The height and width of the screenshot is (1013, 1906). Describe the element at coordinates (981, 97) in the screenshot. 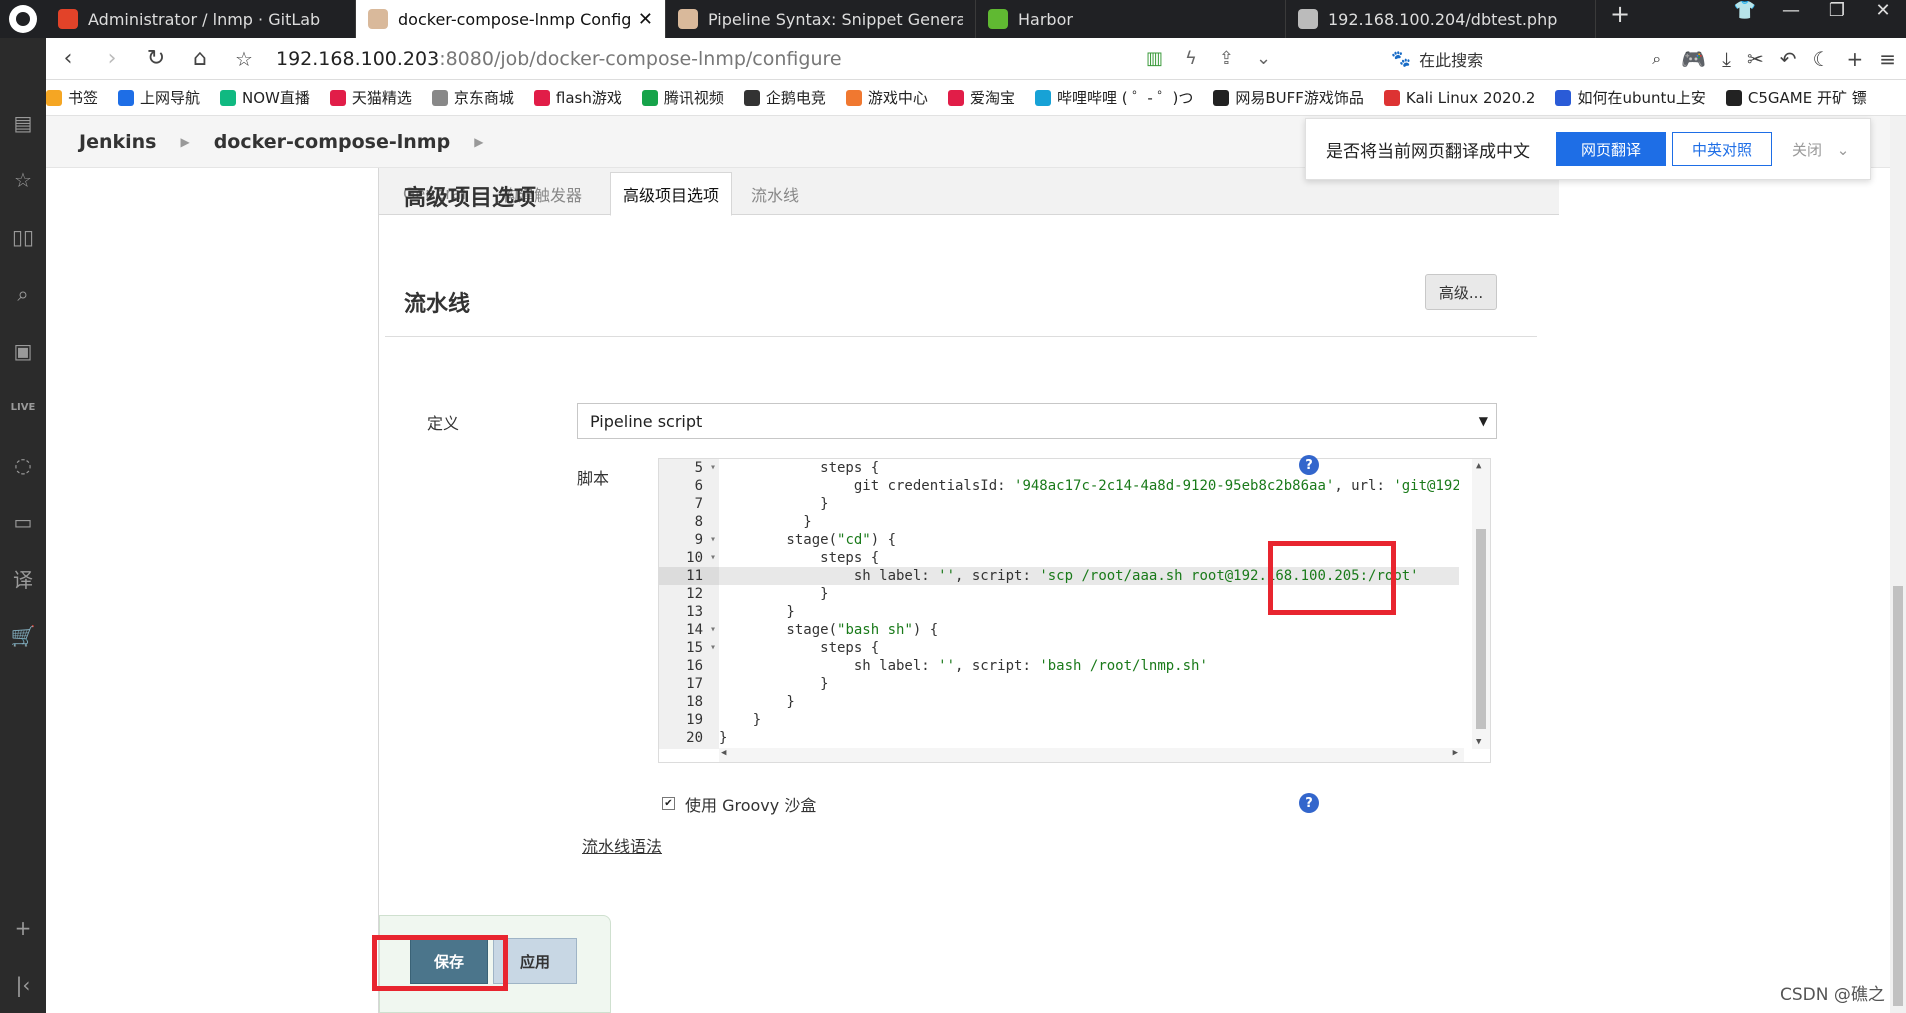

I see `bookmark-item: 爱淘宝` at that location.